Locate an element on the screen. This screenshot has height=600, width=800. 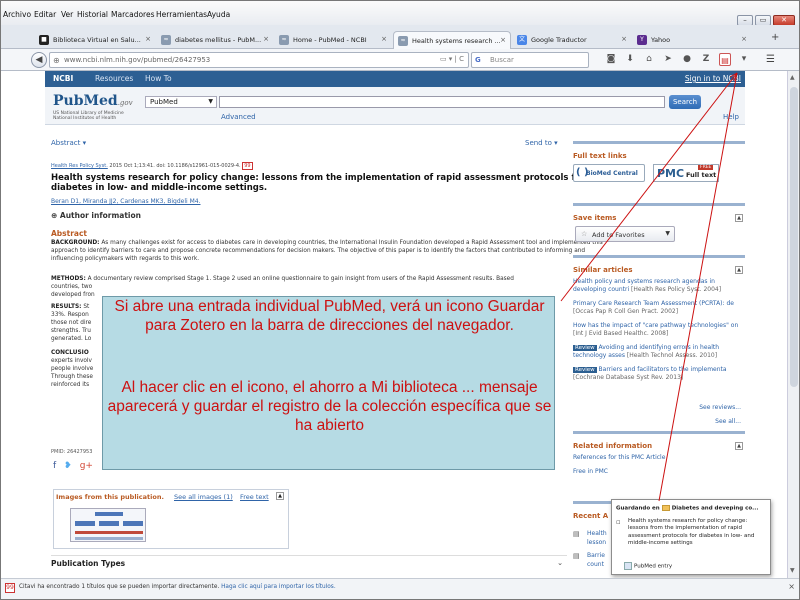
search-bar: G Buscar is located at coordinates (530, 60).